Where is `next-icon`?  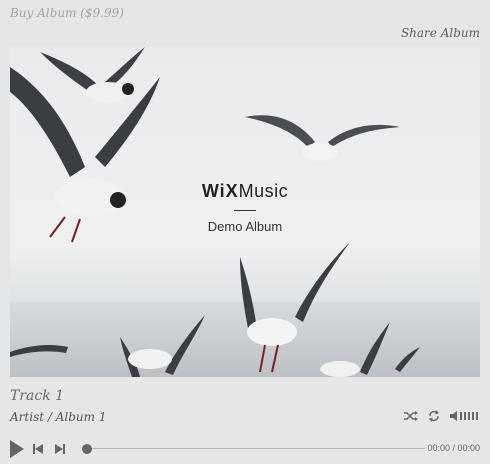
next-icon is located at coordinates (59, 449).